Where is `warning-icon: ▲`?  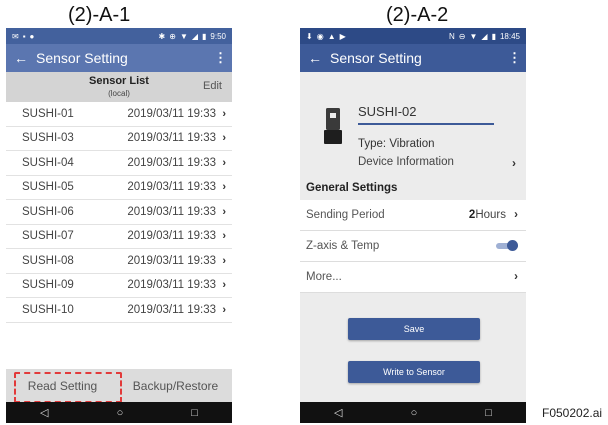
warning-icon: ▲ is located at coordinates (331, 36).